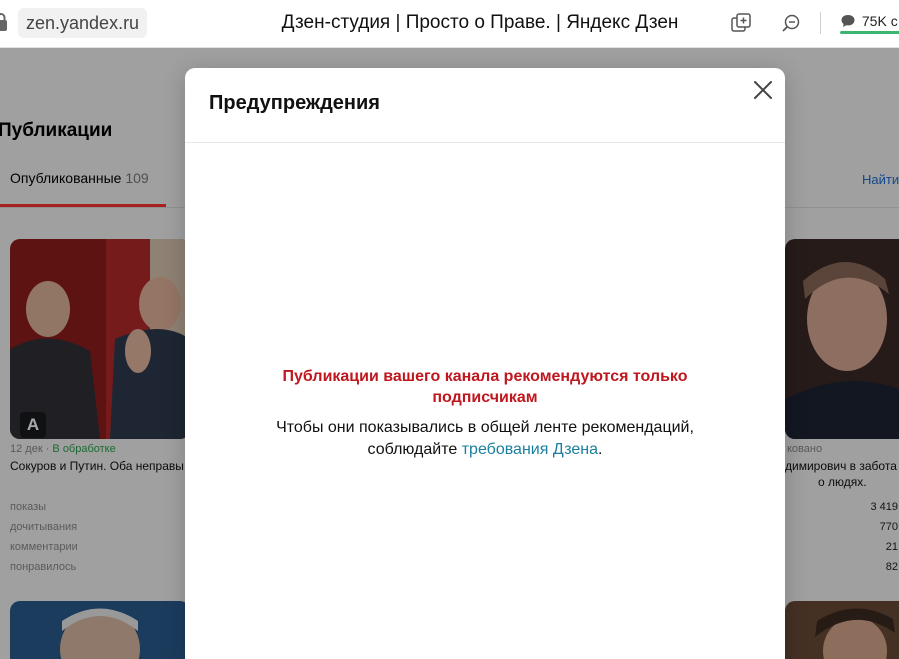  Describe the element at coordinates (879, 21) in the screenshot. I see `comments-count: 75K с` at that location.